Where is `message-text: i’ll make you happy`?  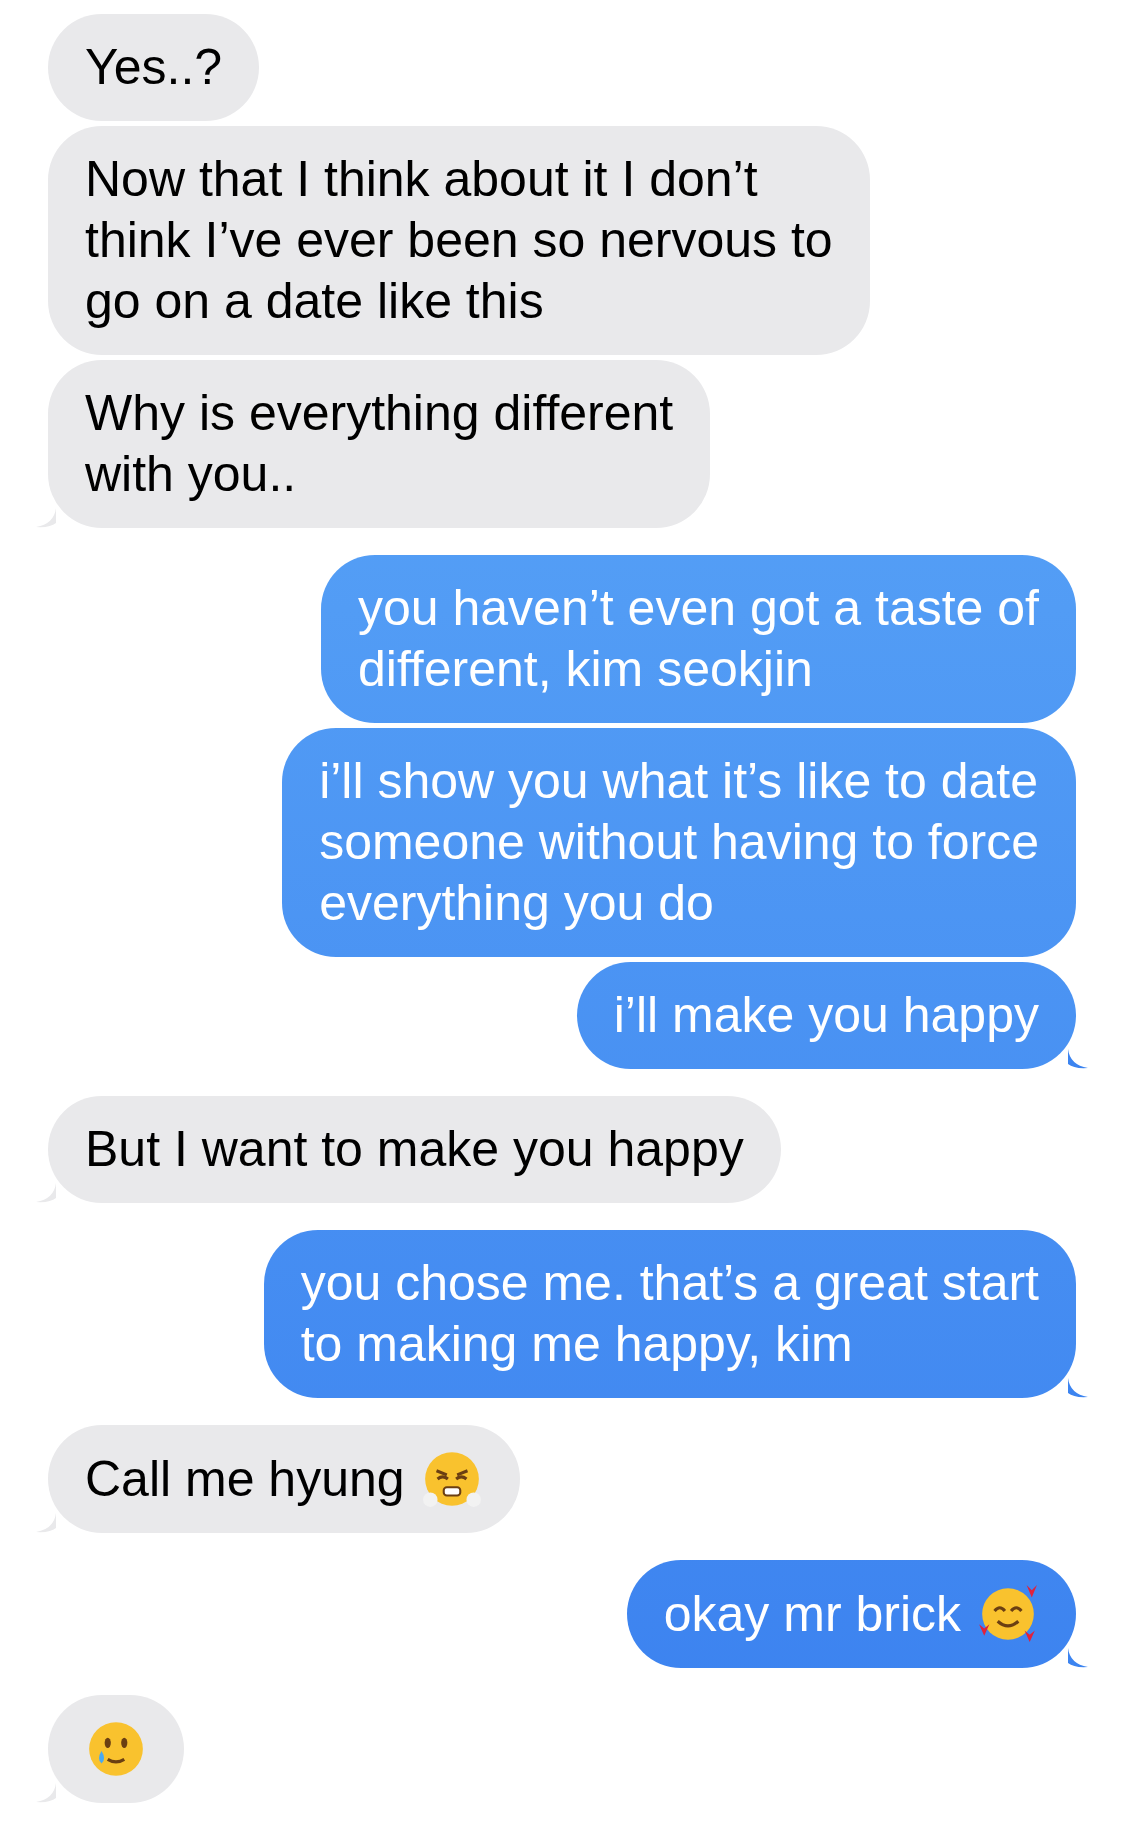 message-text: i’ll make you happy is located at coordinates (826, 1015).